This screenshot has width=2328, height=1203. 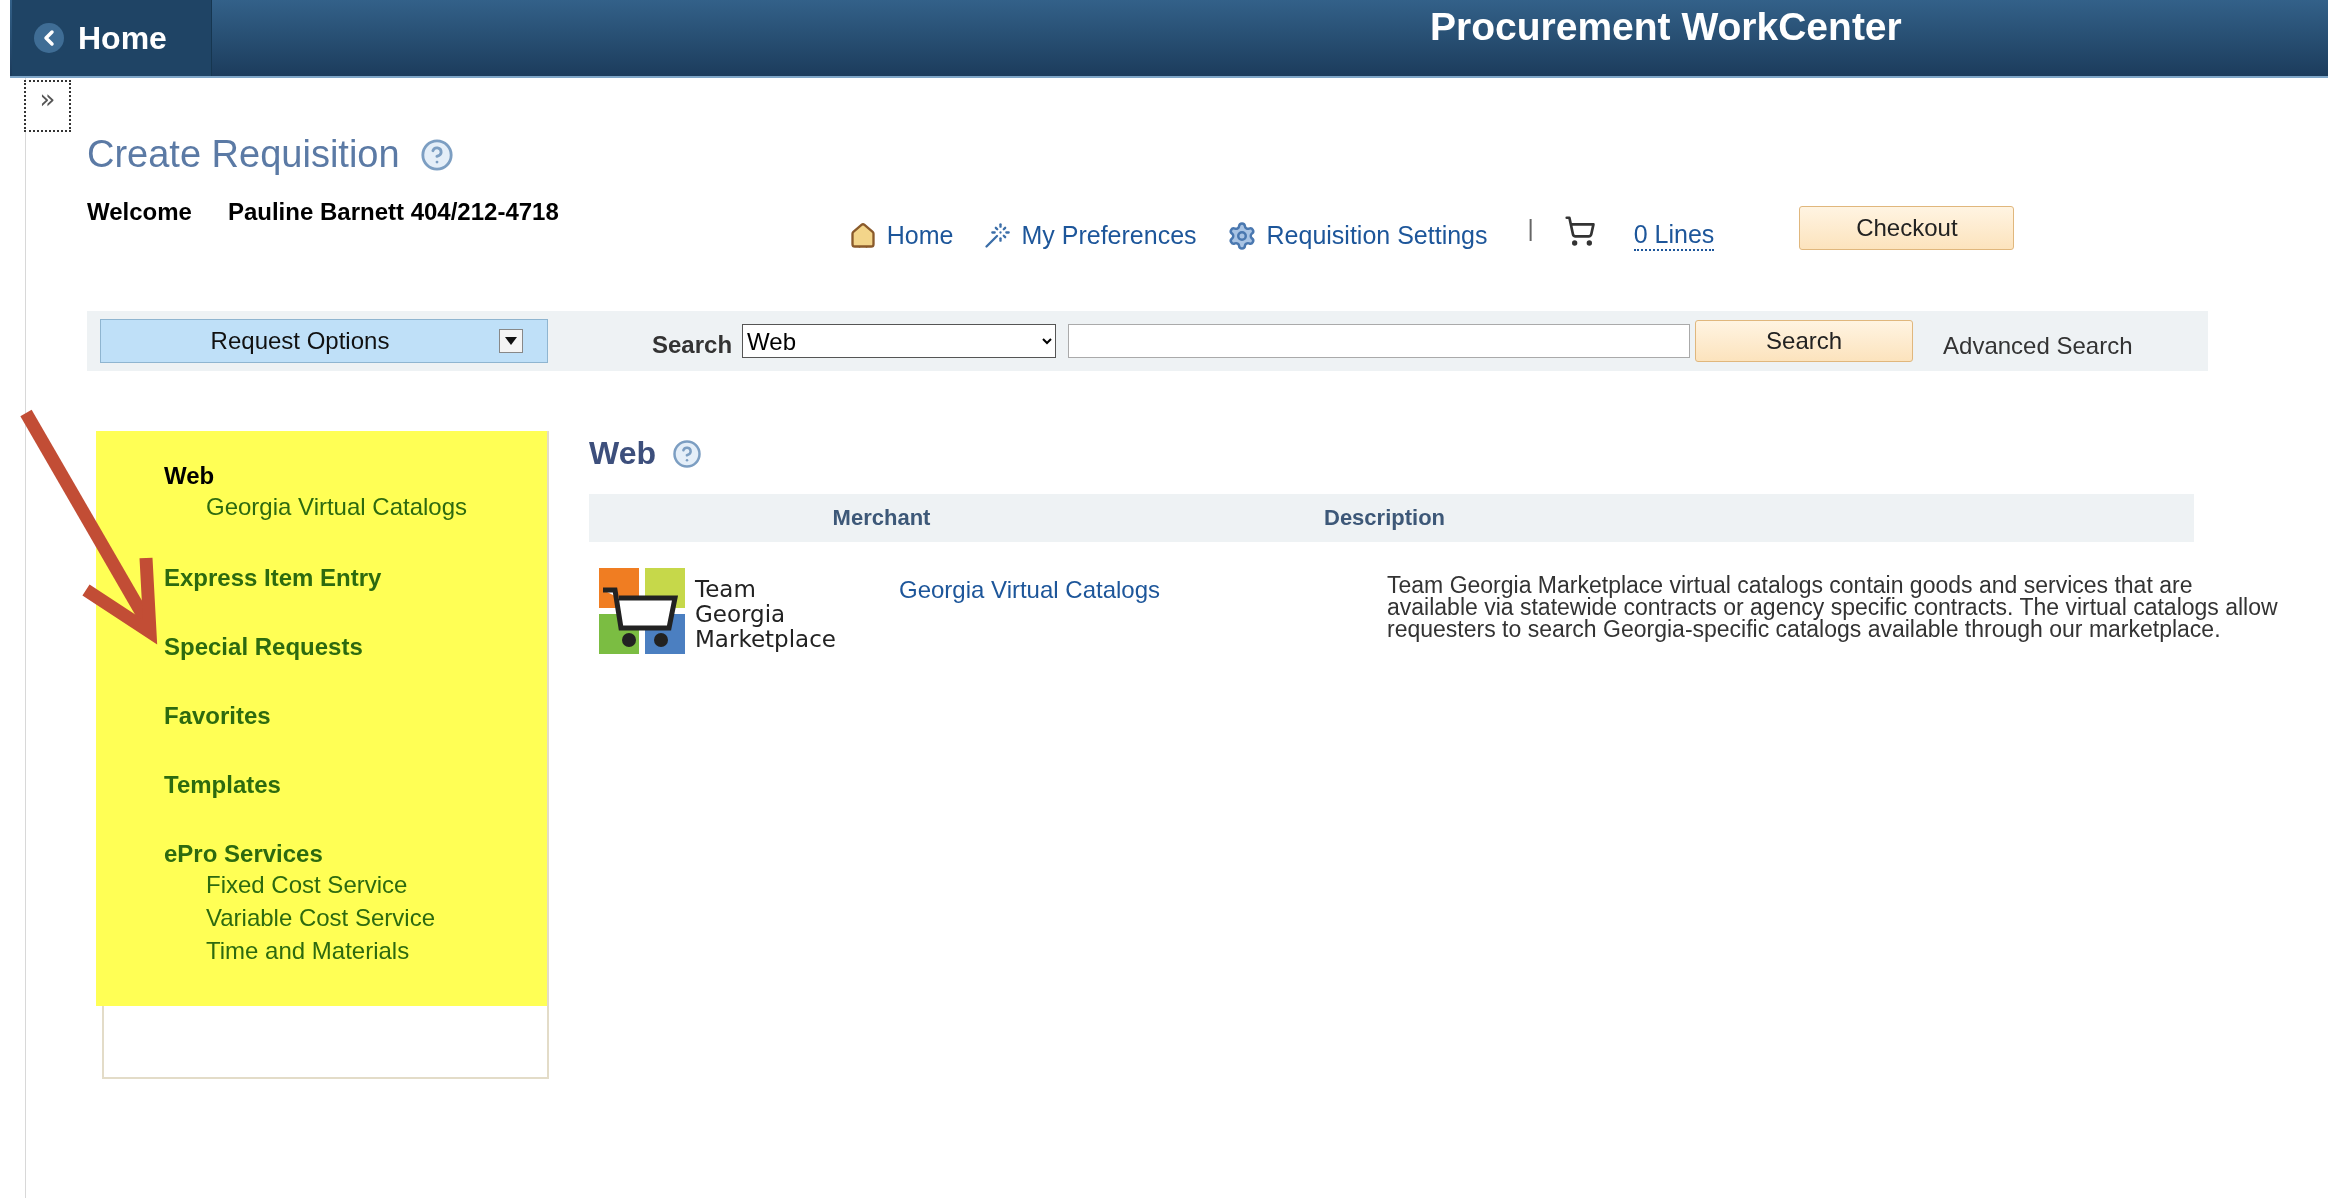 I want to click on sidebar-item: Templates, so click(x=355, y=784).